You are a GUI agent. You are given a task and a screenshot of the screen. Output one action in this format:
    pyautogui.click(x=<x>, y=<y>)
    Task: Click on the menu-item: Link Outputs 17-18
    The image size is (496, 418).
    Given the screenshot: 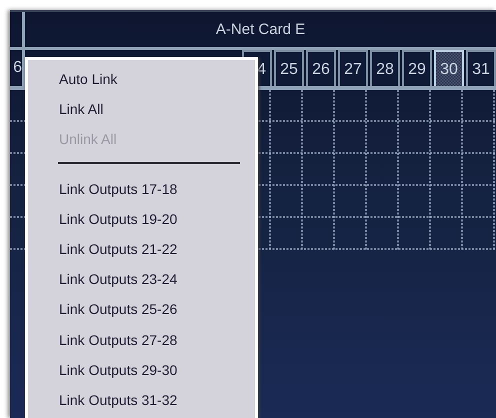 What is the action you would take?
    pyautogui.click(x=141, y=189)
    